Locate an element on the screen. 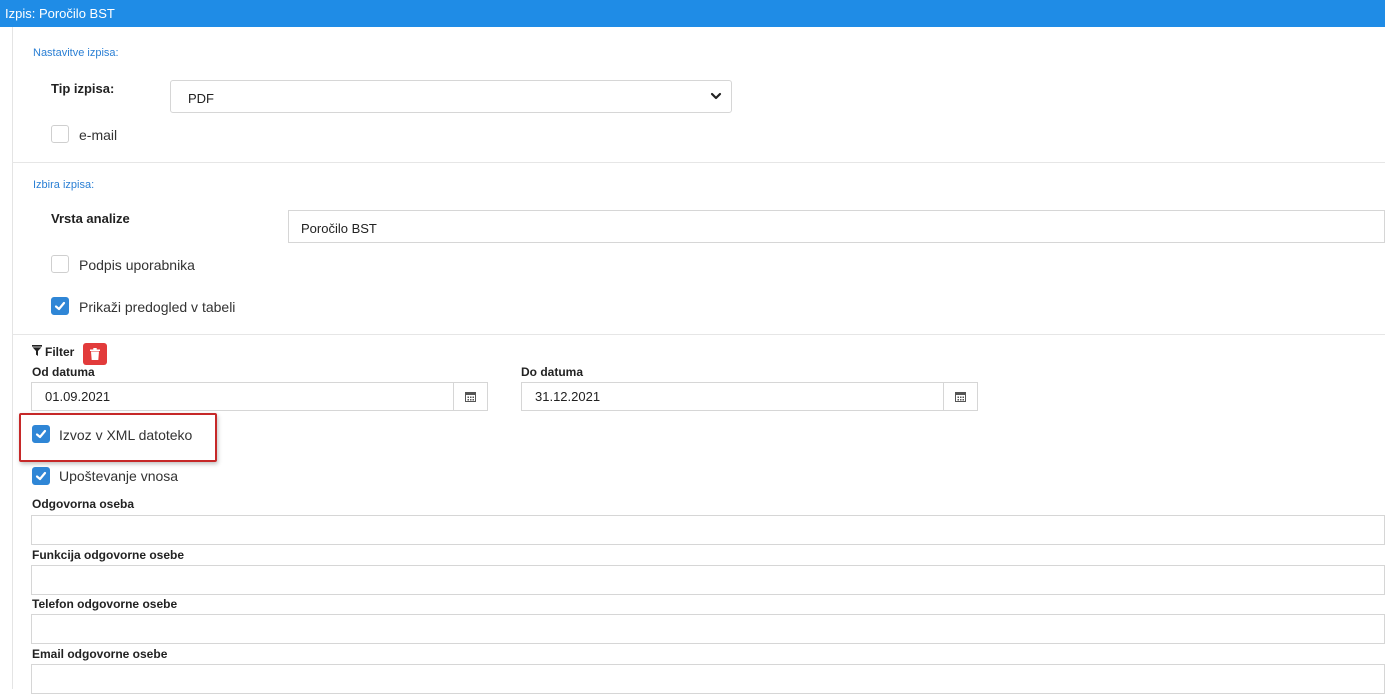  consider-input-checkbox is located at coordinates (41, 476).